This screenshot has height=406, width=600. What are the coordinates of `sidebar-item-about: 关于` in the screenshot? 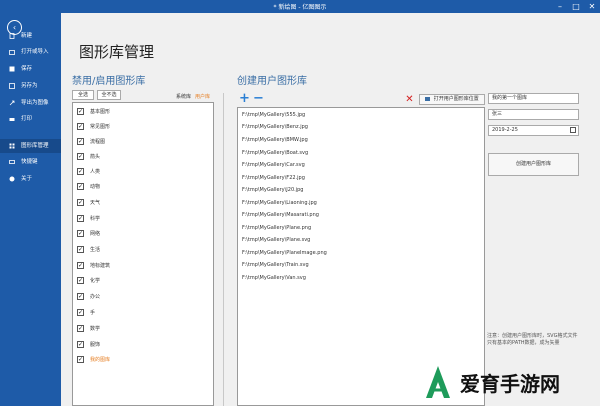 It's located at (30, 179).